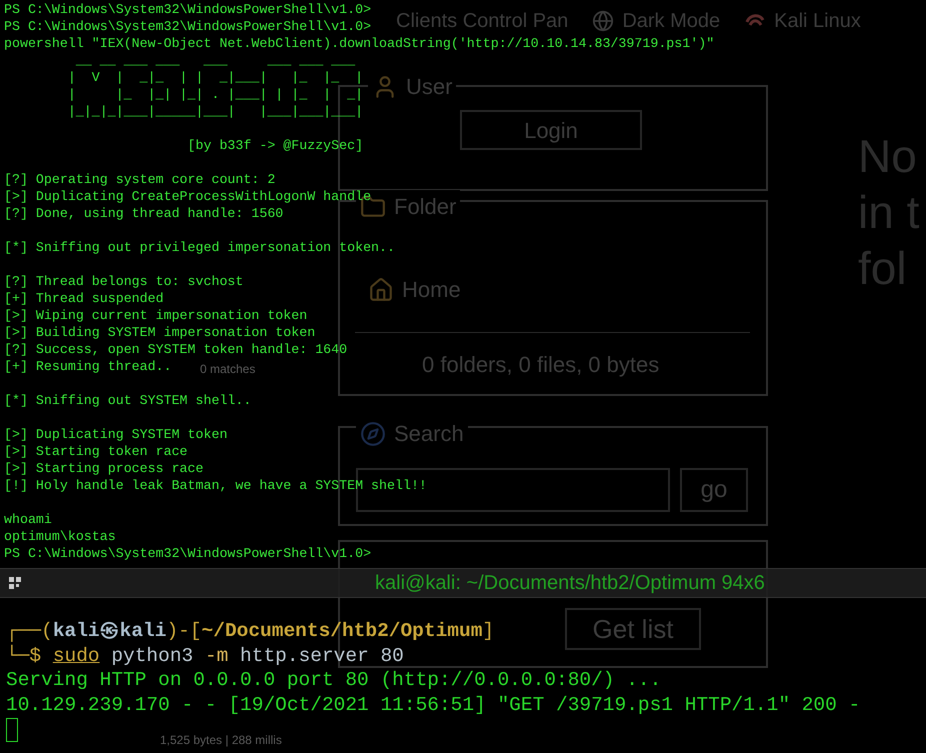 The image size is (926, 753). I want to click on terminal-line: [*] Sniffing out SYSTEM shell.., so click(128, 400).